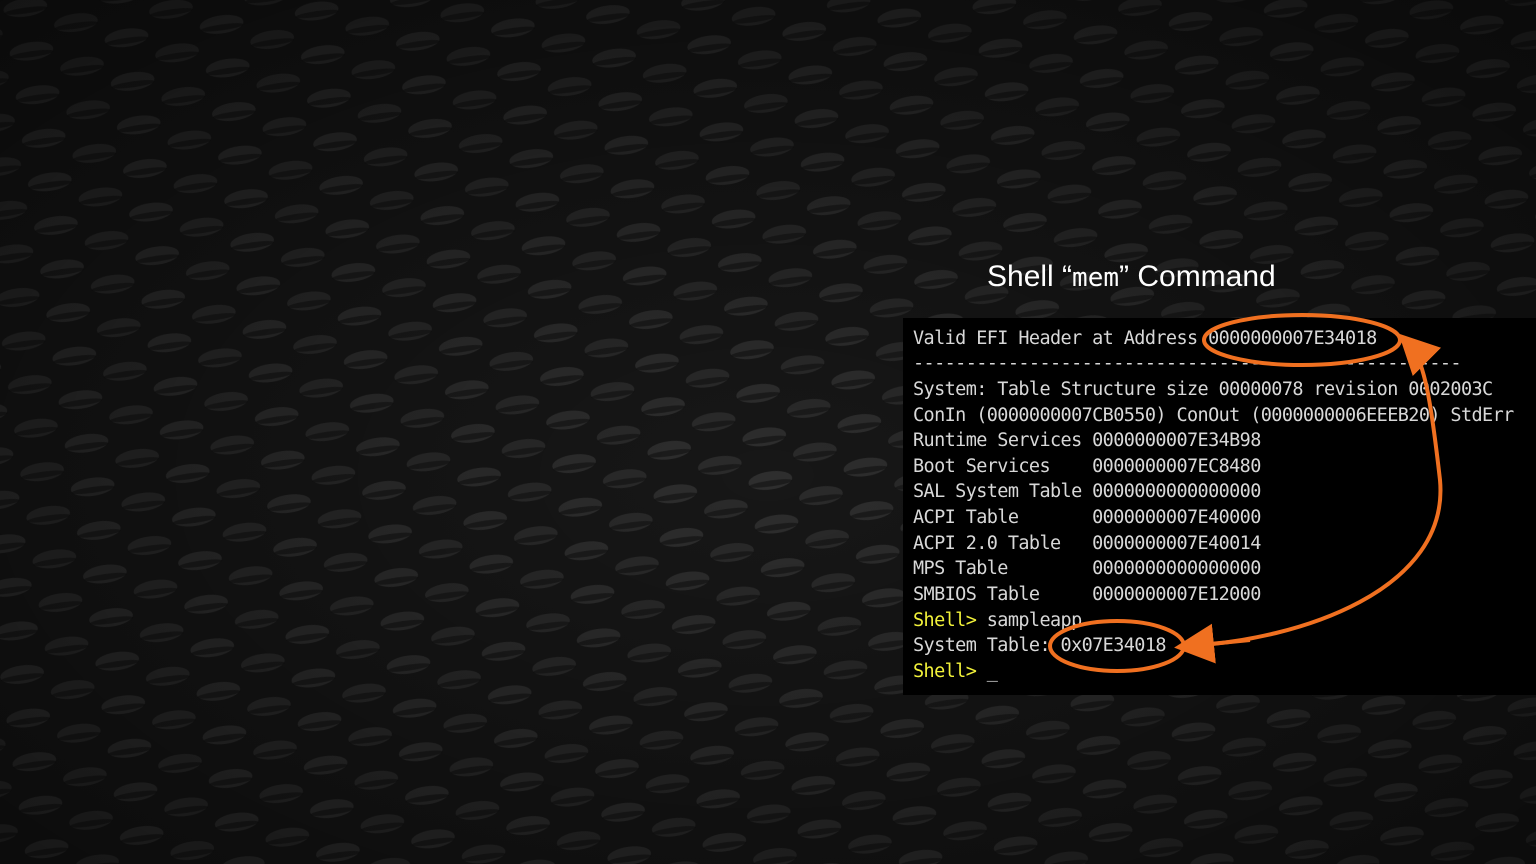  I want to click on terminal-prompt-line: Shell> _, so click(955, 671).